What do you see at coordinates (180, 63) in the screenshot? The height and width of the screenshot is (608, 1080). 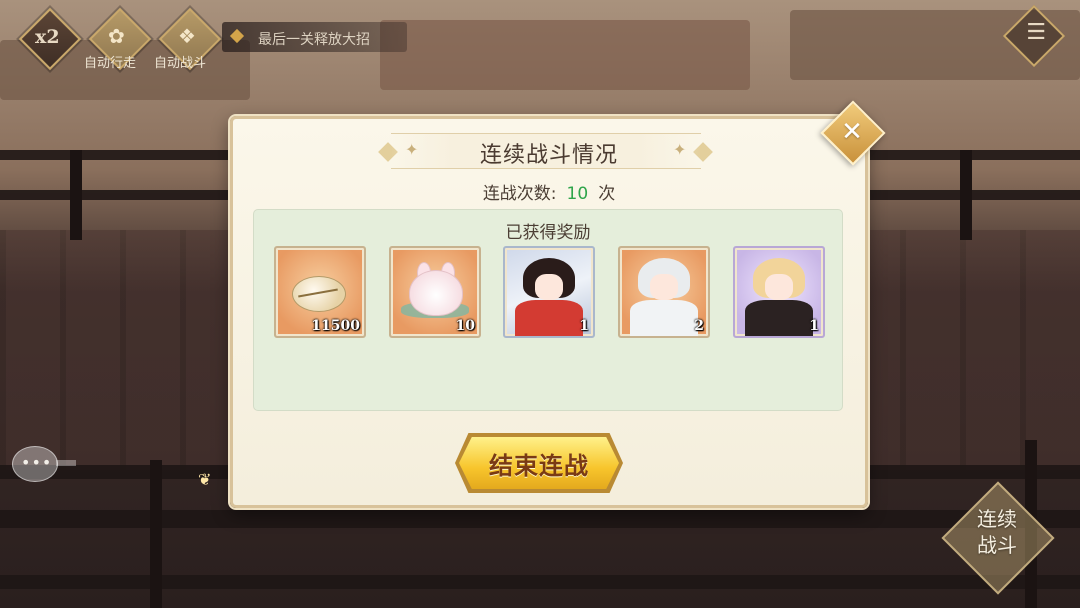 I see `auto-battle-label: 自动战斗` at bounding box center [180, 63].